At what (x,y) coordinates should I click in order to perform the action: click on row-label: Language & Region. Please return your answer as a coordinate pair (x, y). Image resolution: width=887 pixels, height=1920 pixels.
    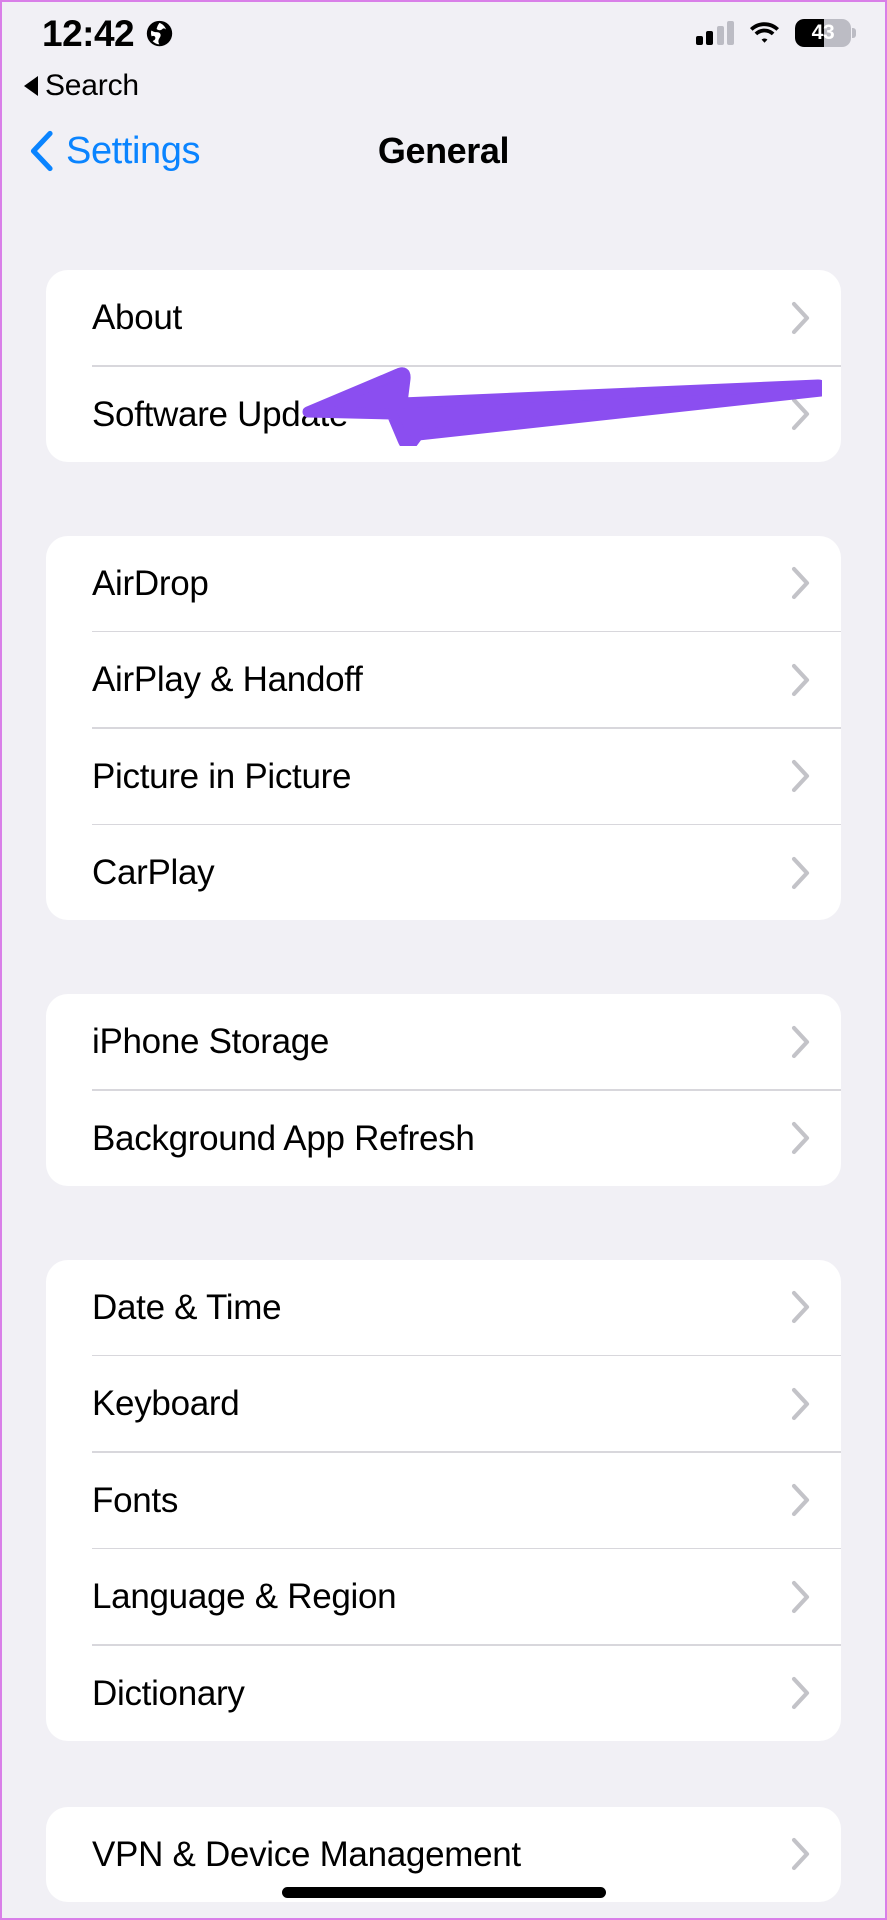
    Looking at the image, I should click on (244, 1596).